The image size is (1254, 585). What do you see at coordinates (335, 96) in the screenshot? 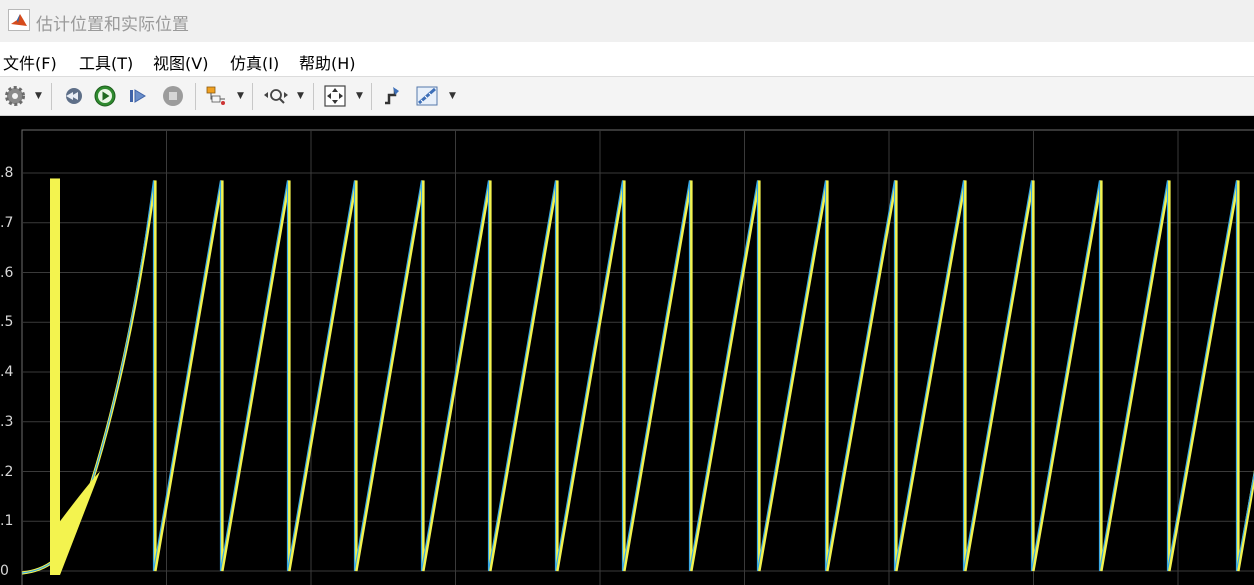
I see `fit-view-icon` at bounding box center [335, 96].